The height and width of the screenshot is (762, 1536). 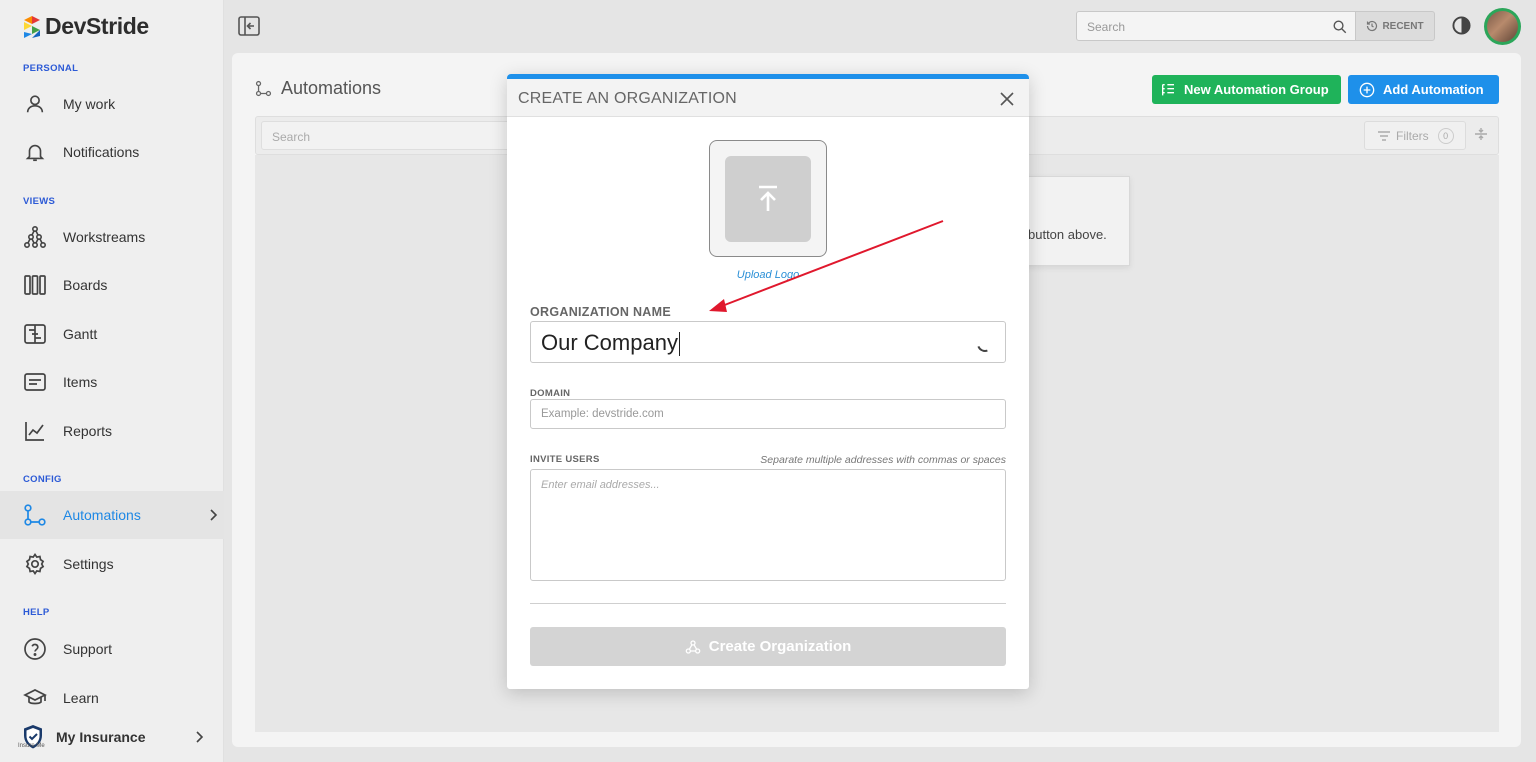 I want to click on modal-title: CREATE AN ORGANIZATION, so click(x=627, y=98).